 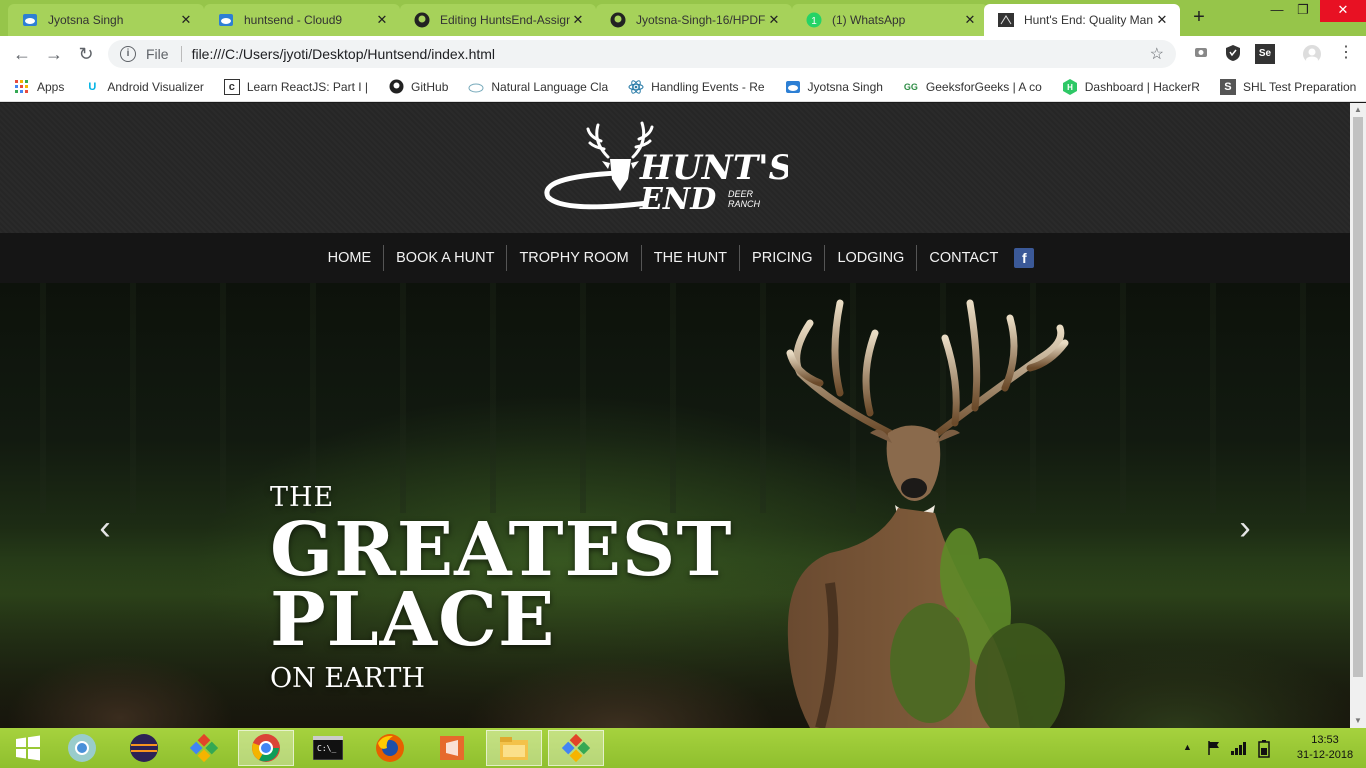 I want to click on bookmark-jyotsna-singh: Jyotsna Singh, so click(x=834, y=87).